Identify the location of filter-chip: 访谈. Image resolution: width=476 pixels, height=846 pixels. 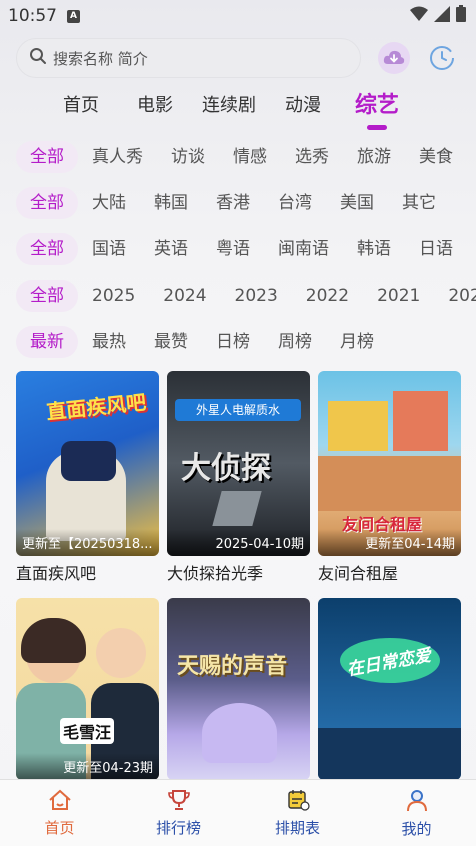
(188, 157).